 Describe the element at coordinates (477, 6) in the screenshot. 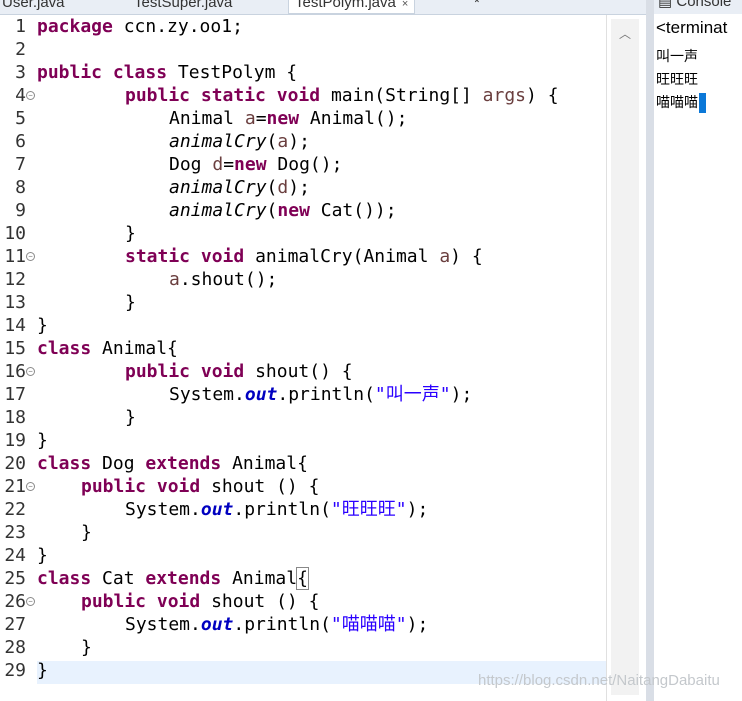

I see `tab-overflow: *` at that location.